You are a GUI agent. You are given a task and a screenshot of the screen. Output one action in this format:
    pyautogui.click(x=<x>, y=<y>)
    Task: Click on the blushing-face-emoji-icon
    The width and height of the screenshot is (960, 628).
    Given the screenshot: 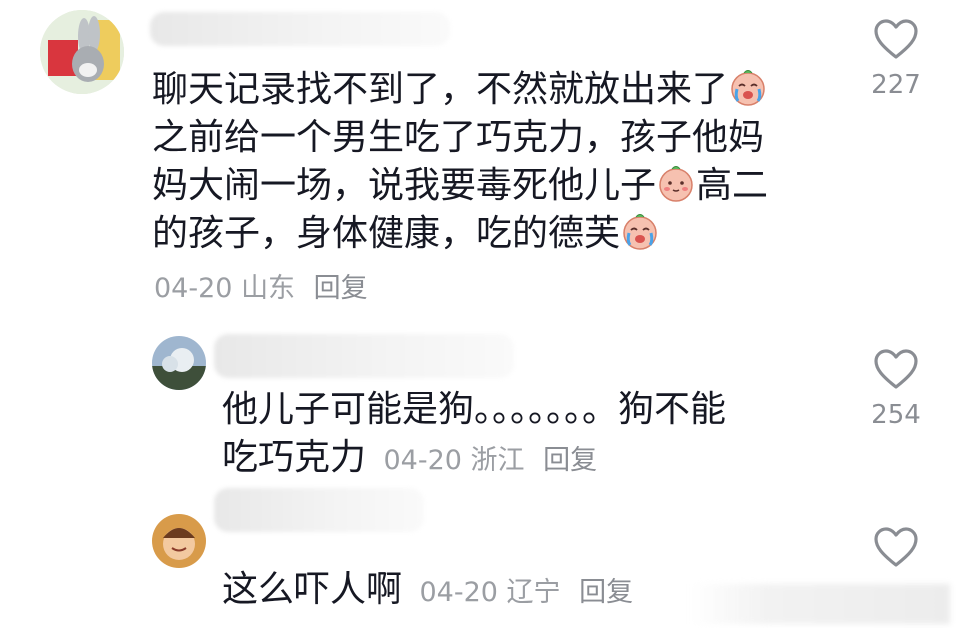 What is the action you would take?
    pyautogui.click(x=676, y=183)
    